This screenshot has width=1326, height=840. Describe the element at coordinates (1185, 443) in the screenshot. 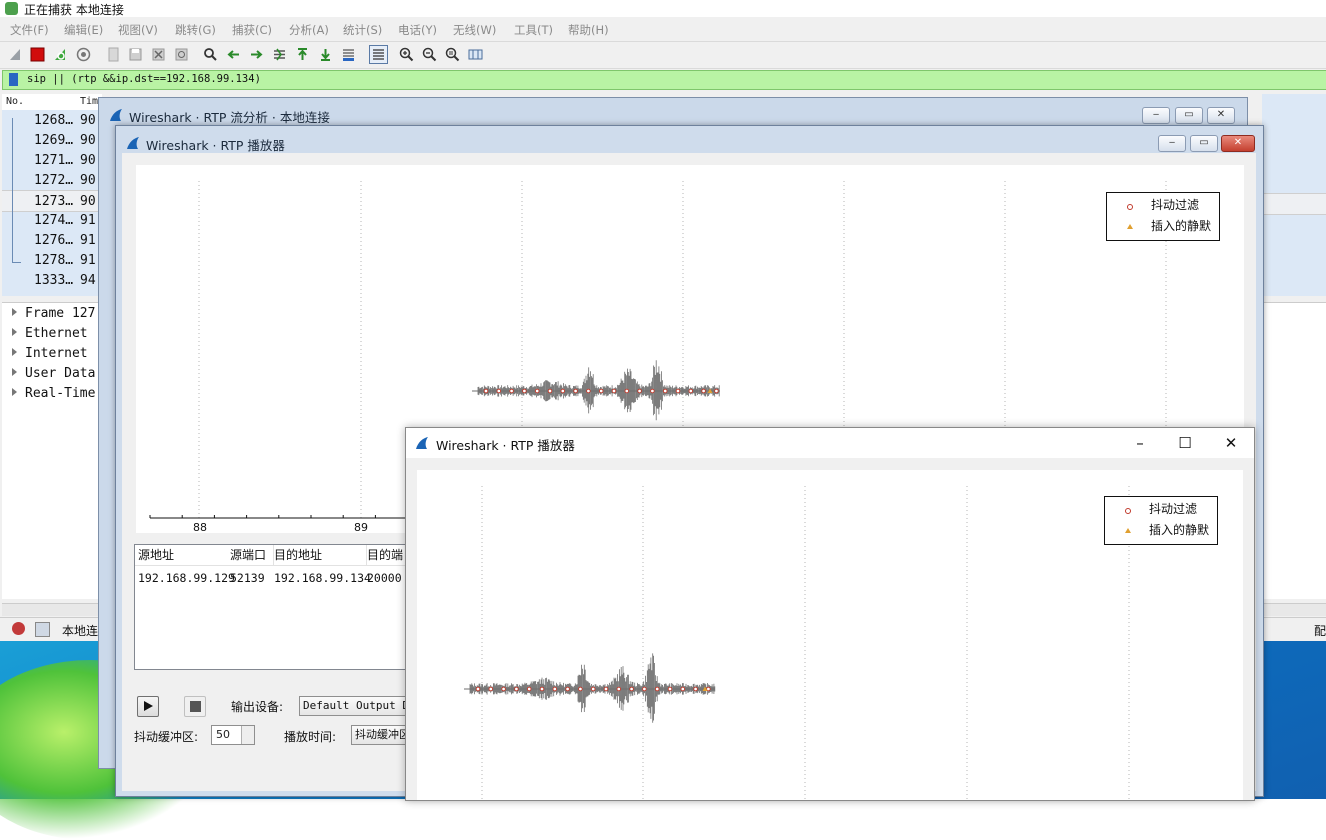

I see `maximize-button: ☐` at that location.